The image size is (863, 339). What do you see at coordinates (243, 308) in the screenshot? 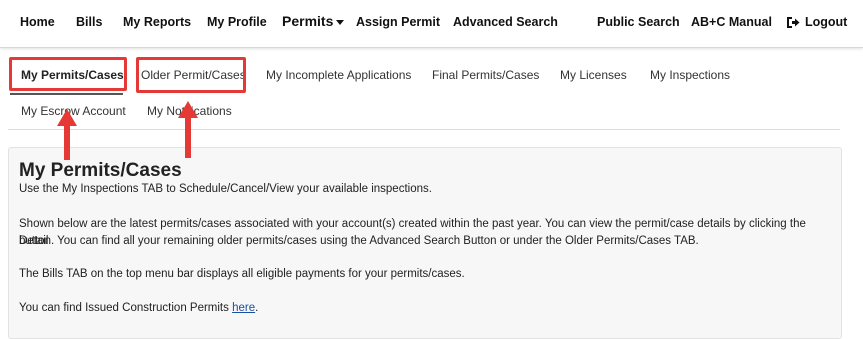
I see `issued-permits-link: here` at bounding box center [243, 308].